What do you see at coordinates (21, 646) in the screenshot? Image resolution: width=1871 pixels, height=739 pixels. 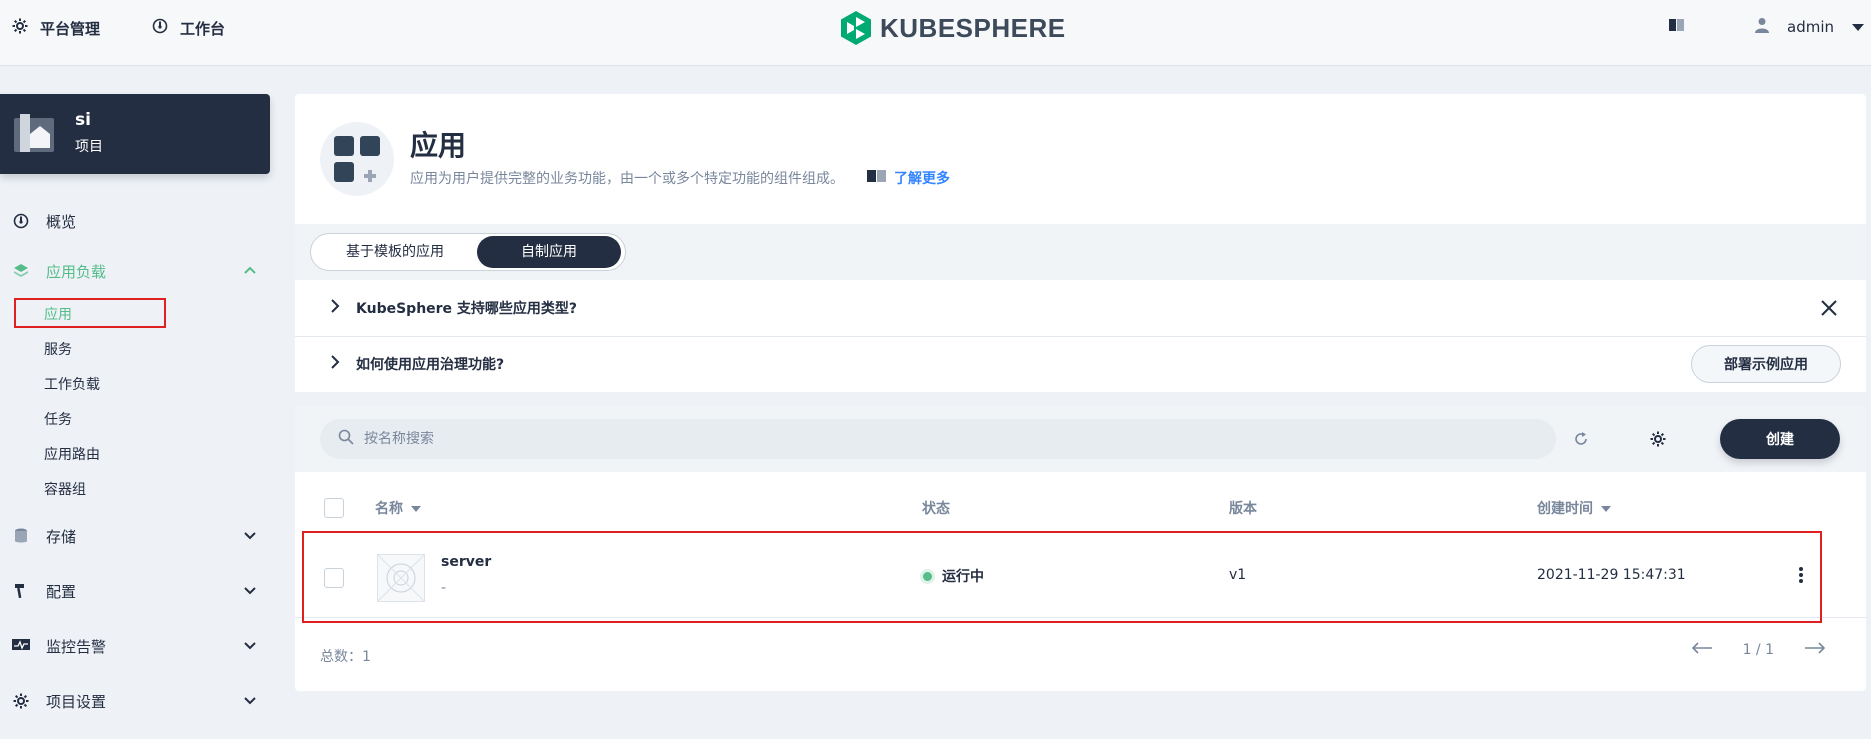 I see `monitor-icon` at bounding box center [21, 646].